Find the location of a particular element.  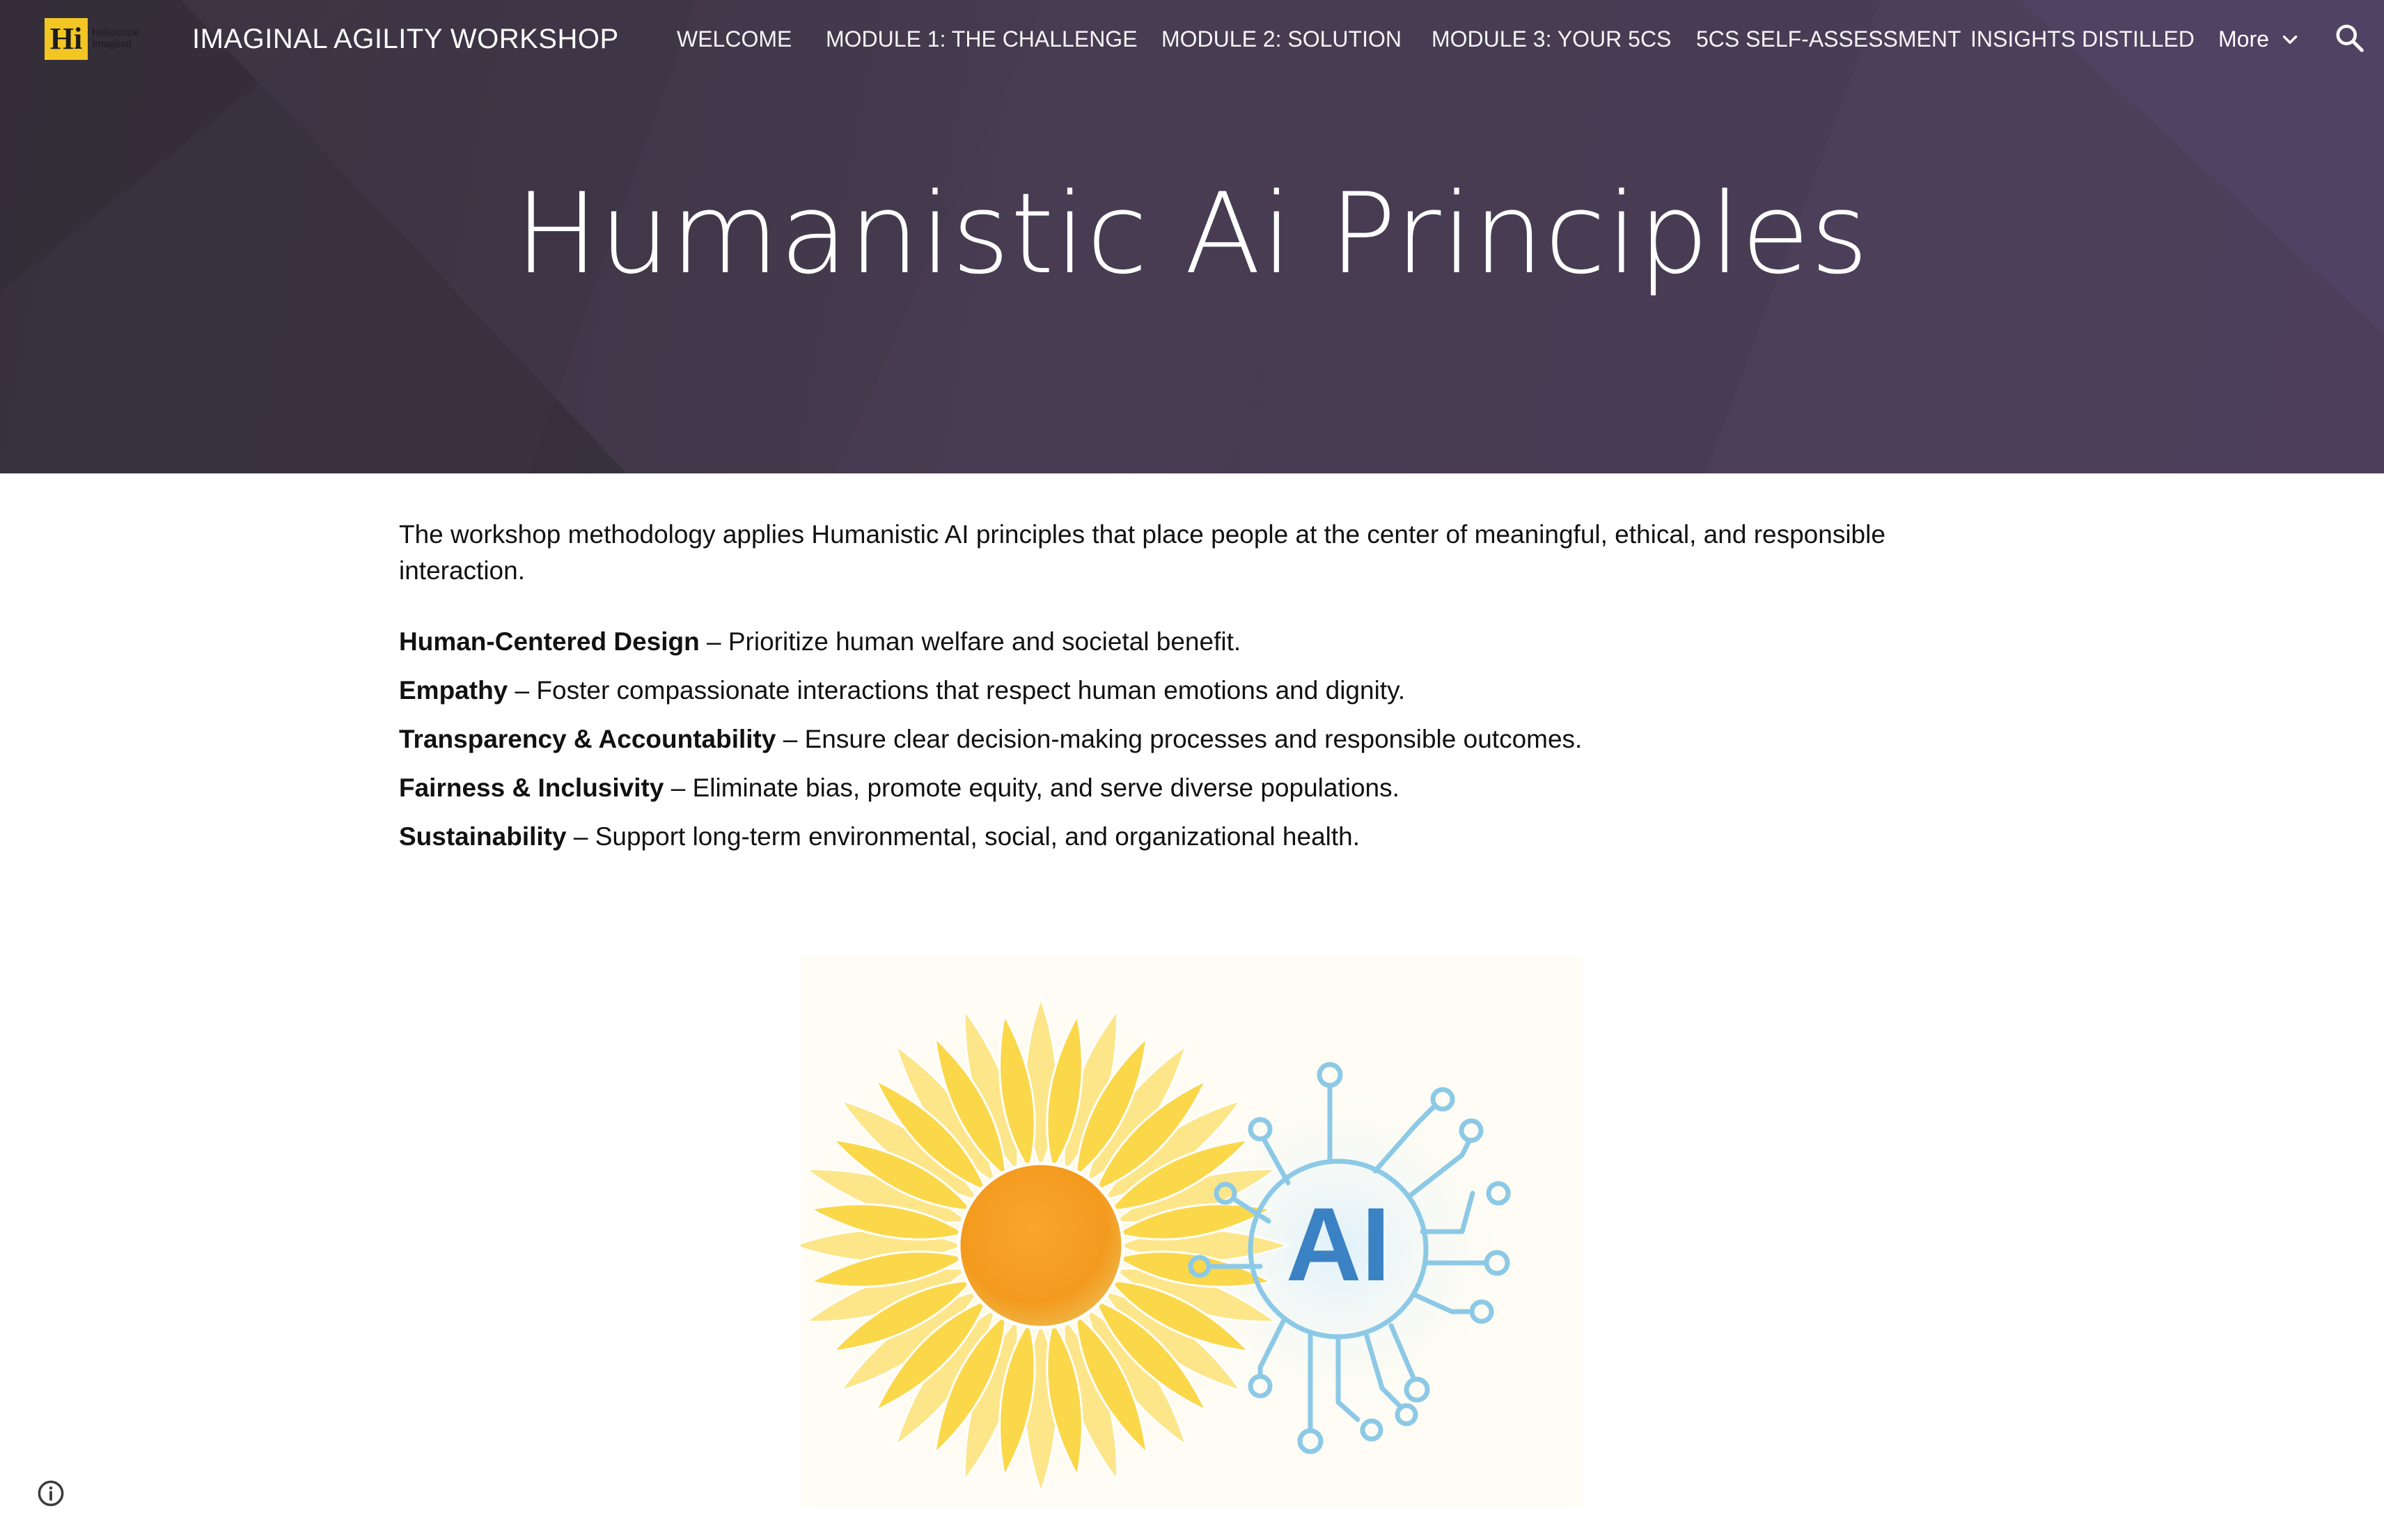

site-title: IMAGINAL AGILITY WORKSHOP is located at coordinates (405, 39).